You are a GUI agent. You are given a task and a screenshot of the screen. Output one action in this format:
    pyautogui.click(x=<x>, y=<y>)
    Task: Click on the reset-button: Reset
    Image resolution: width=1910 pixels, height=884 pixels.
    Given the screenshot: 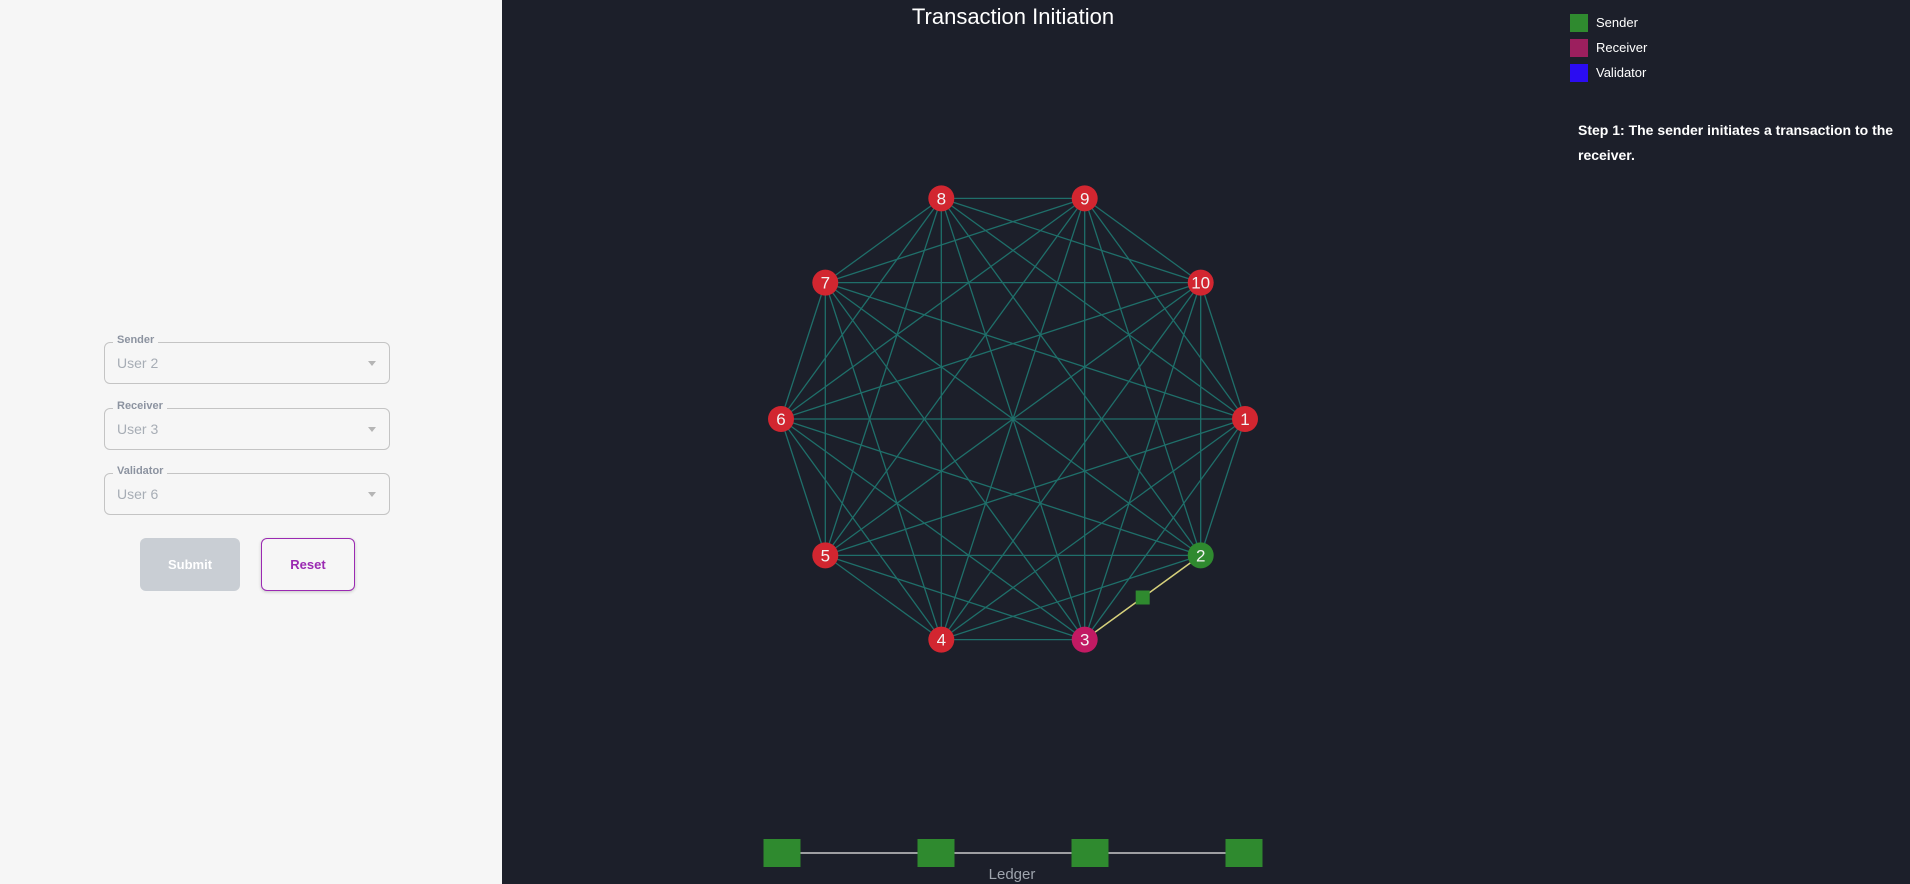 What is the action you would take?
    pyautogui.click(x=308, y=564)
    